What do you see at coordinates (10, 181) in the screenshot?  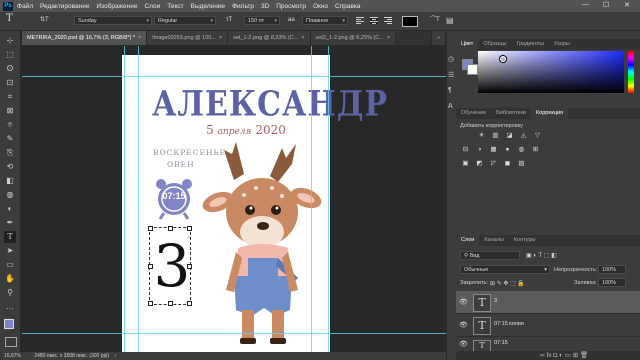 I see `eraser-tool-icon: ◧` at bounding box center [10, 181].